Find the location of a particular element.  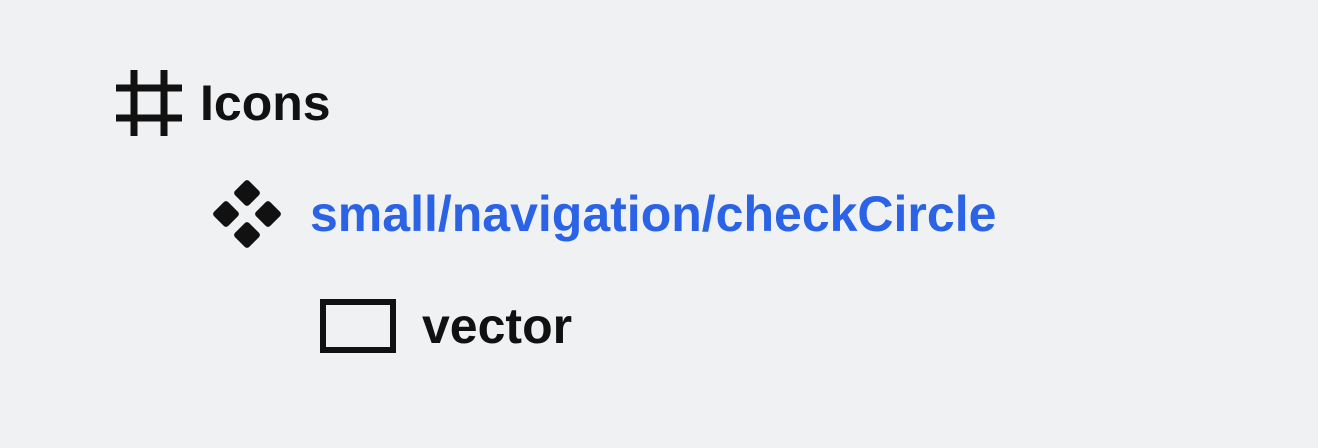

layer-name-component: small/navigation/checkCircle is located at coordinates (653, 214).